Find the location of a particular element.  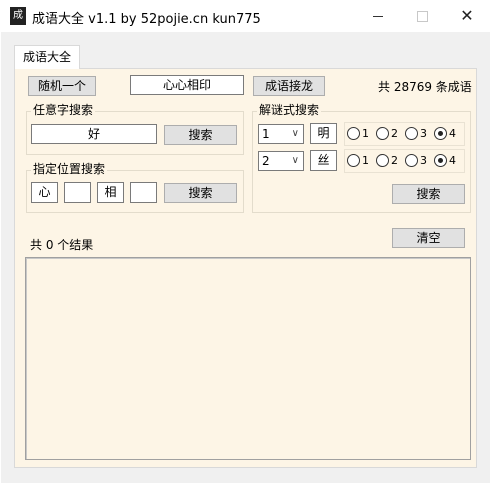

clear-button: 清空 is located at coordinates (428, 238).